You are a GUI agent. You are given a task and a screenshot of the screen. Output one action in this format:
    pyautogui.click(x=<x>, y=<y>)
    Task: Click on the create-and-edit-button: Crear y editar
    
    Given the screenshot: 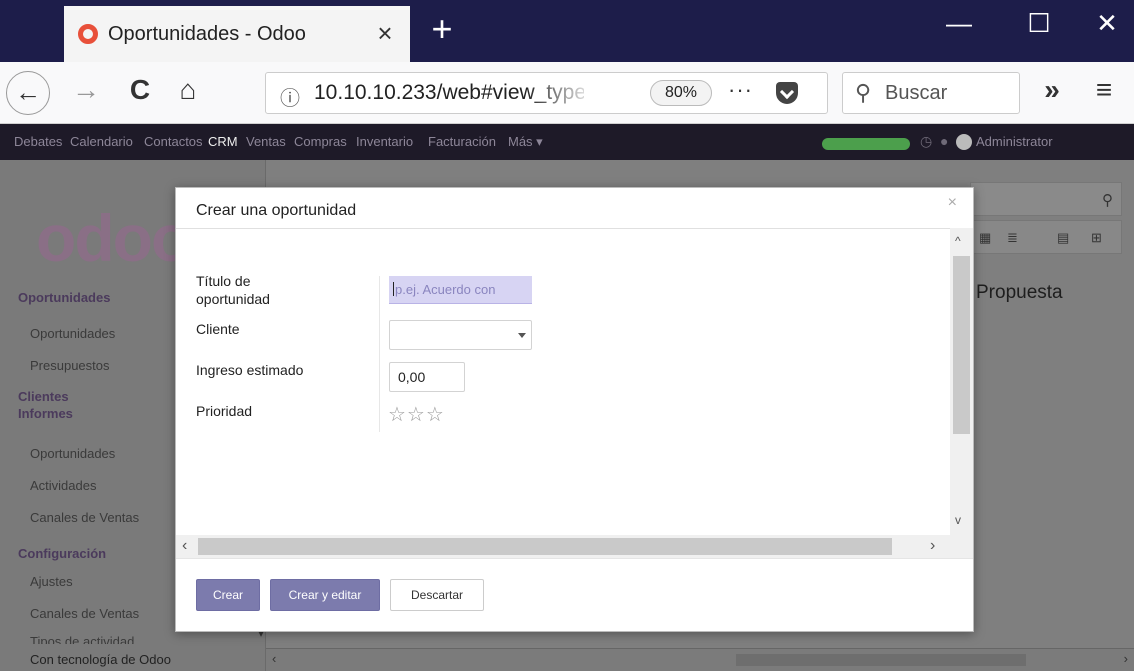 What is the action you would take?
    pyautogui.click(x=325, y=595)
    